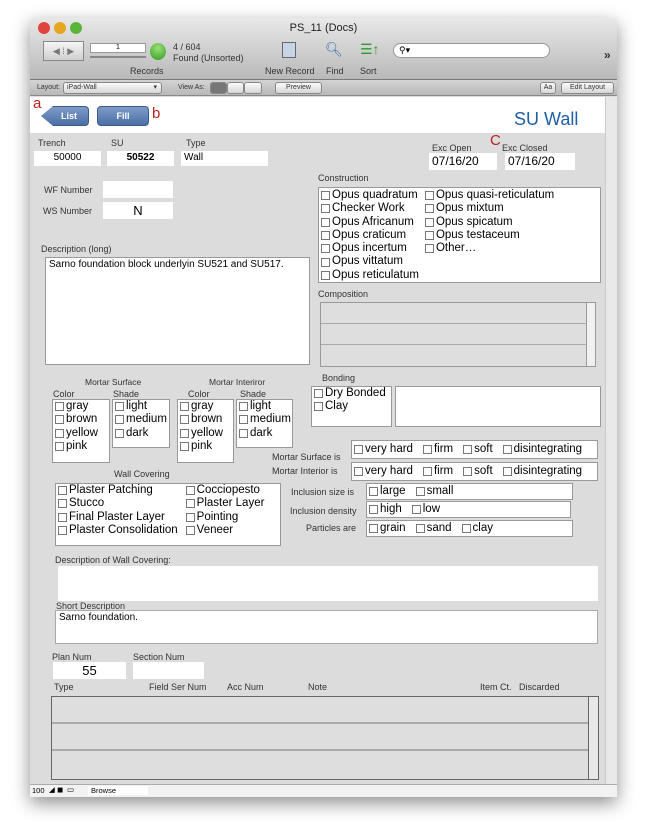  Describe the element at coordinates (298, 88) in the screenshot. I see `preview-button: Preview` at that location.